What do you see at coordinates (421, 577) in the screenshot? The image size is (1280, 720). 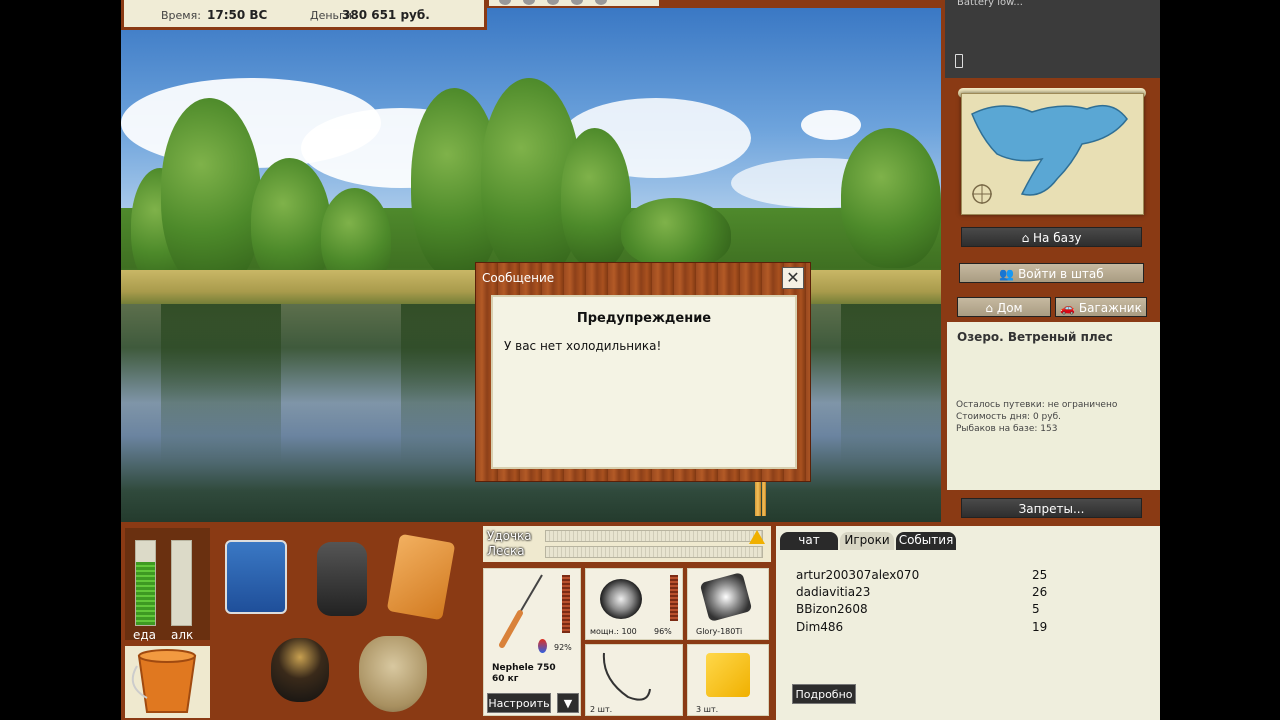 I see `notebook-icon` at bounding box center [421, 577].